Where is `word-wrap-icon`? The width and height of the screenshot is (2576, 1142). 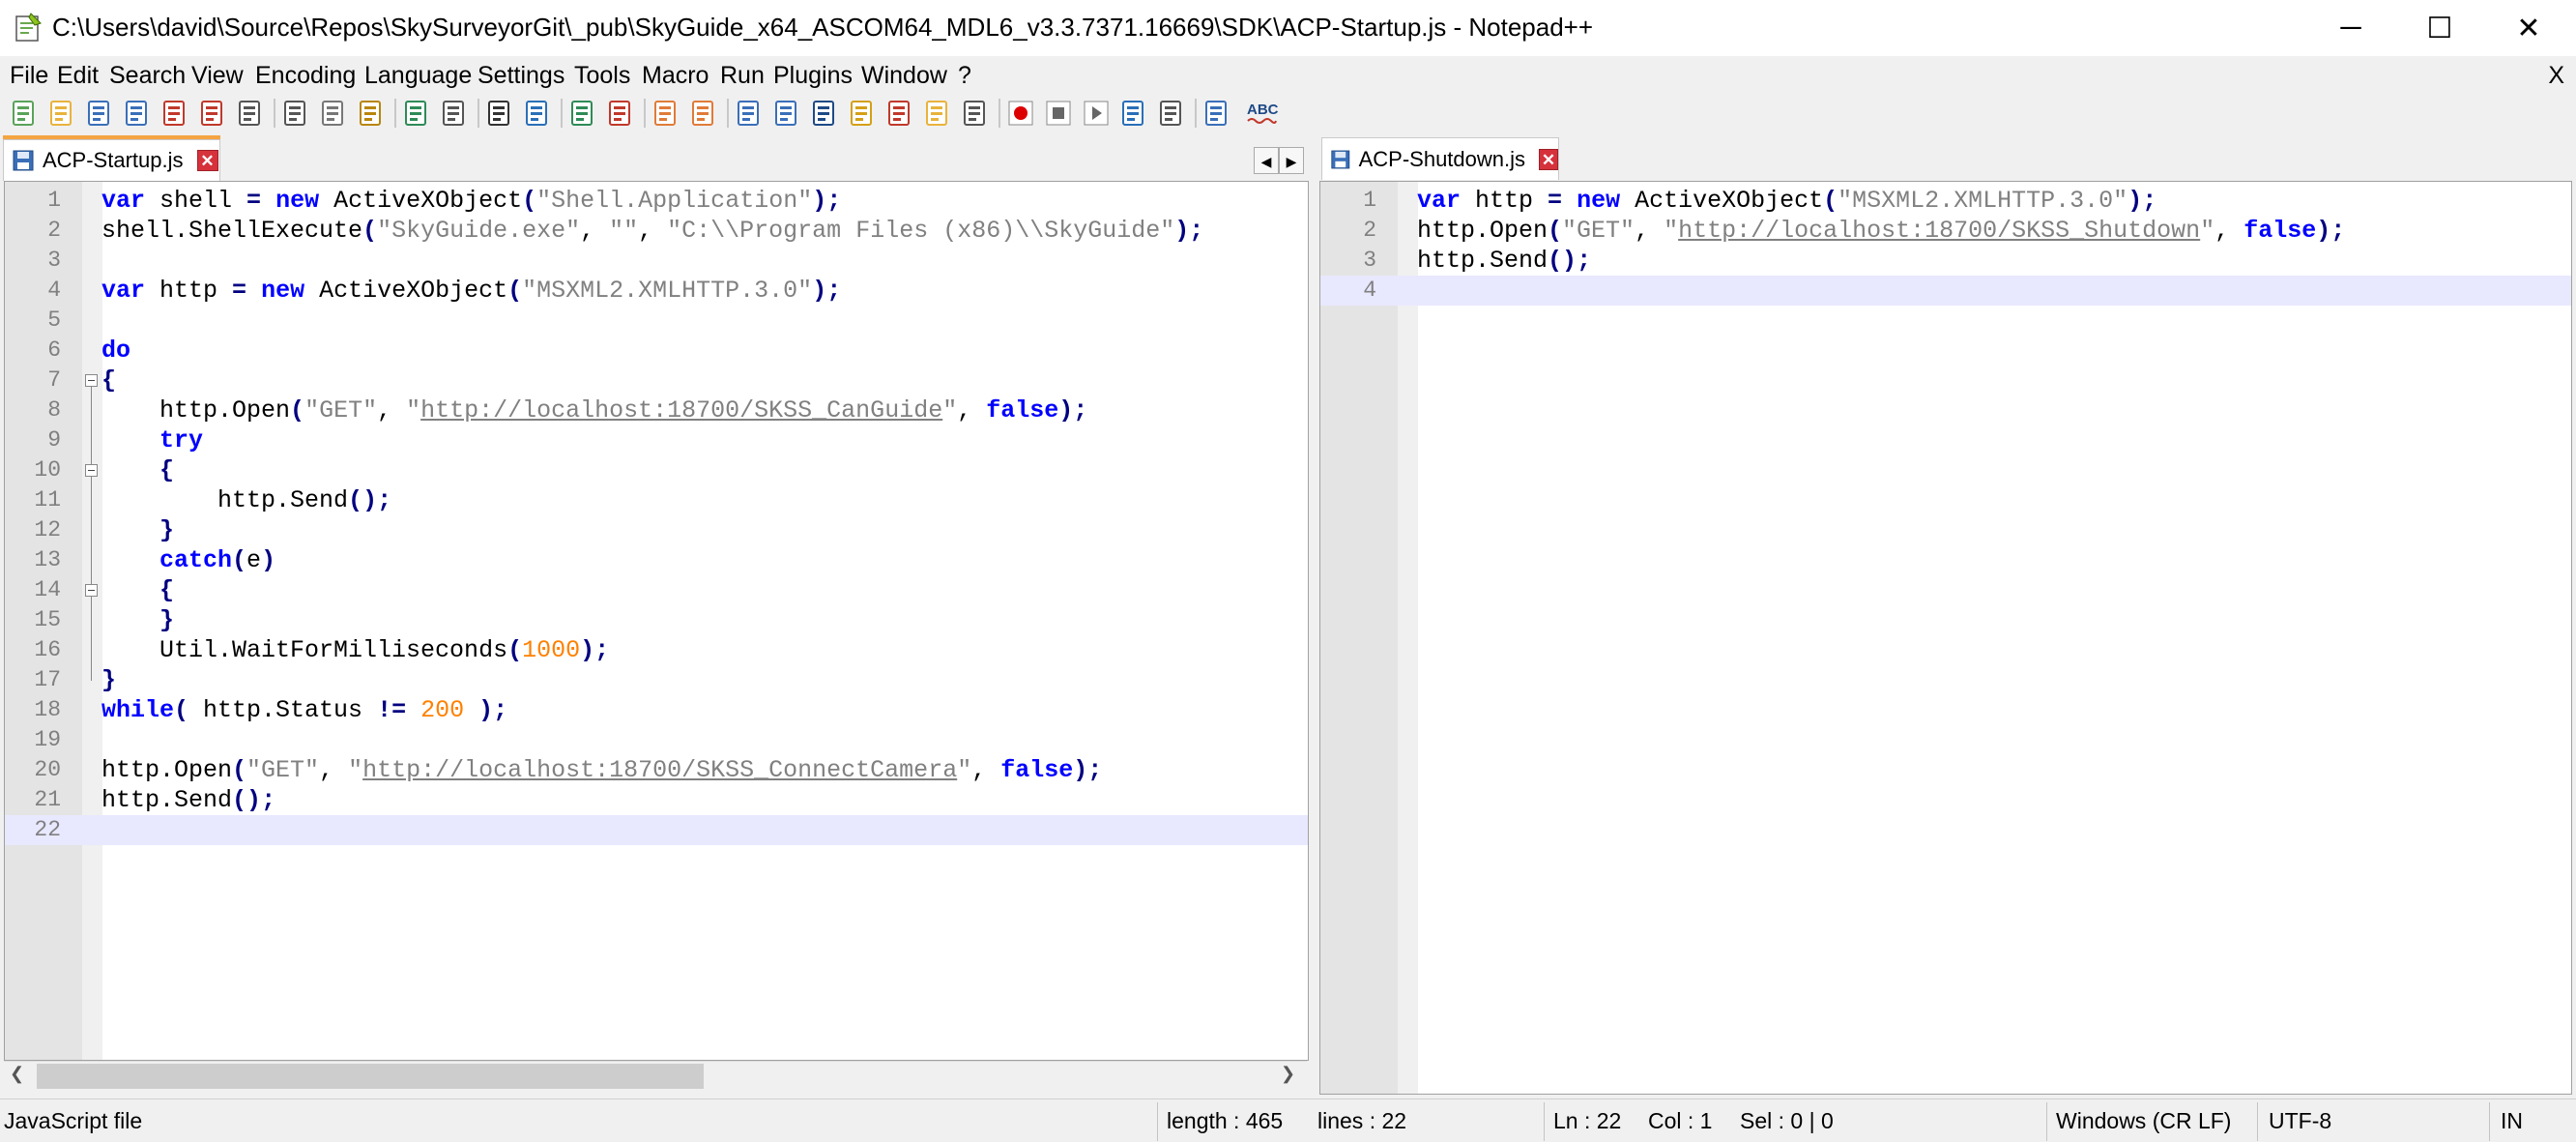 word-wrap-icon is located at coordinates (749, 113).